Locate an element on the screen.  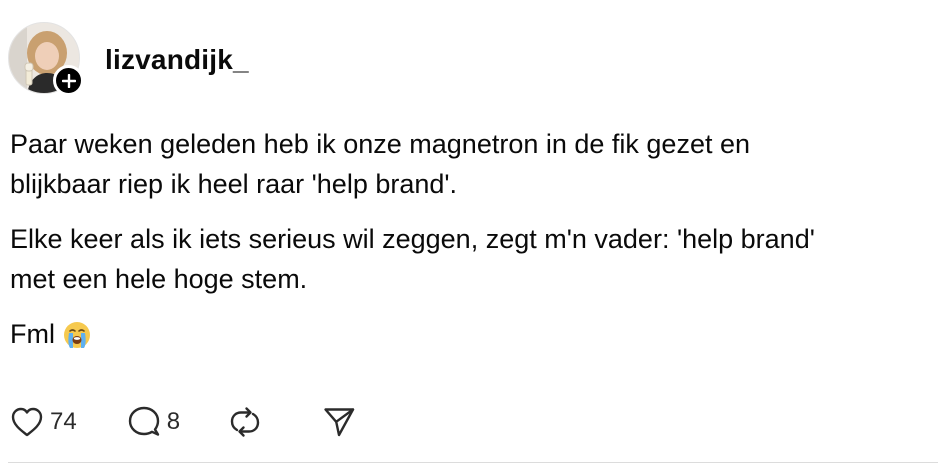
follow-button is located at coordinates (68, 80).